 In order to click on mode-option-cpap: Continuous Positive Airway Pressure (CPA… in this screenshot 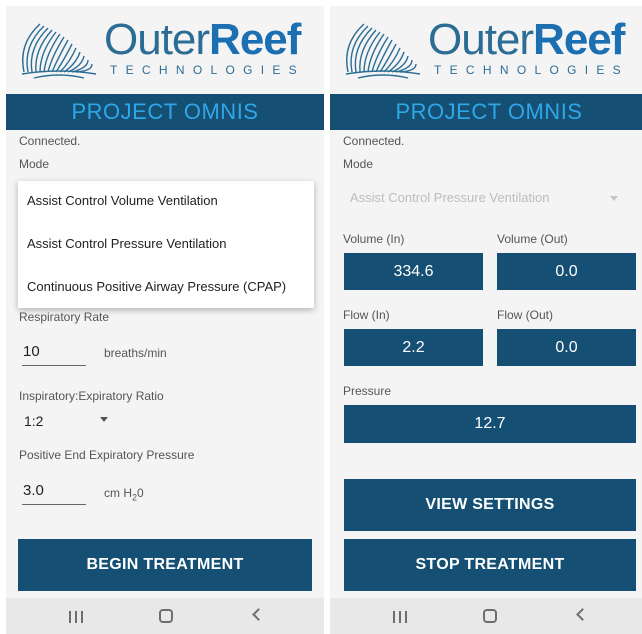, I will do `click(156, 286)`.